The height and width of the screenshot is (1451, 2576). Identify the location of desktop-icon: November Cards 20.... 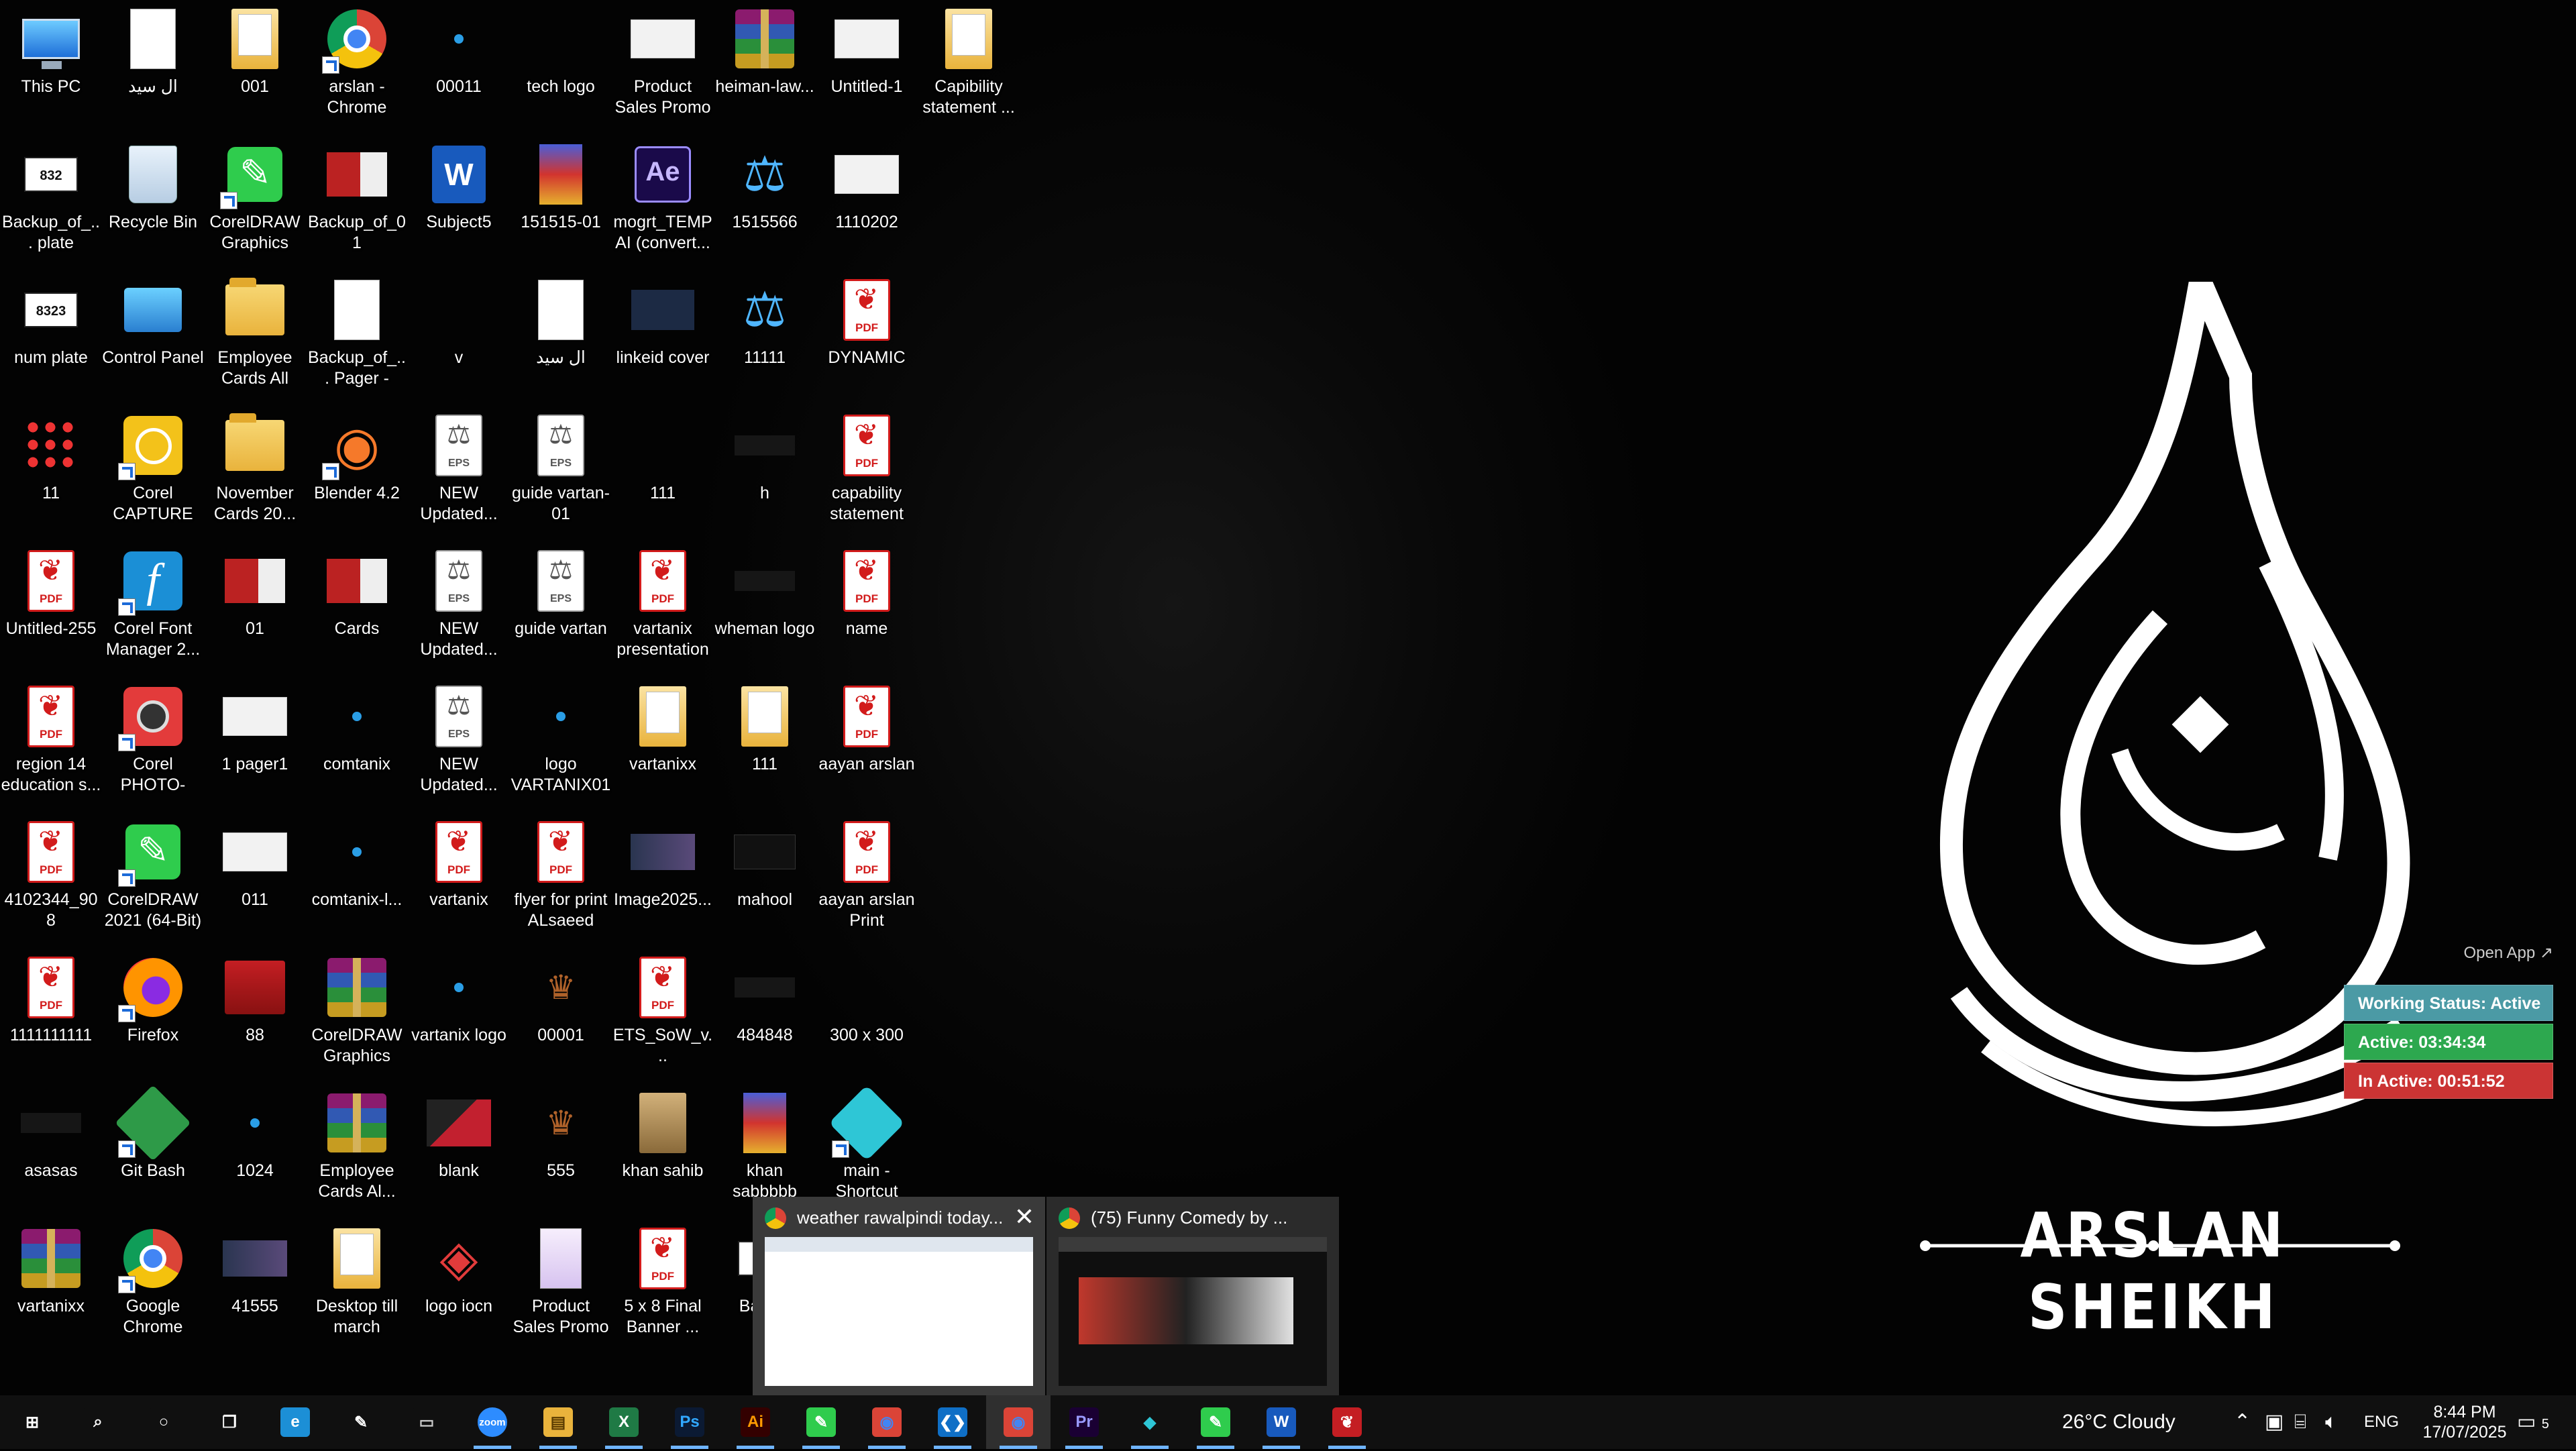
(255, 472).